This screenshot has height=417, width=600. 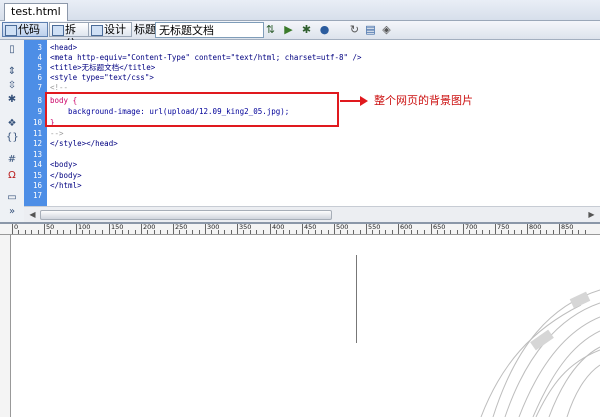 I want to click on design-view-button: 设计, so click(x=110, y=29).